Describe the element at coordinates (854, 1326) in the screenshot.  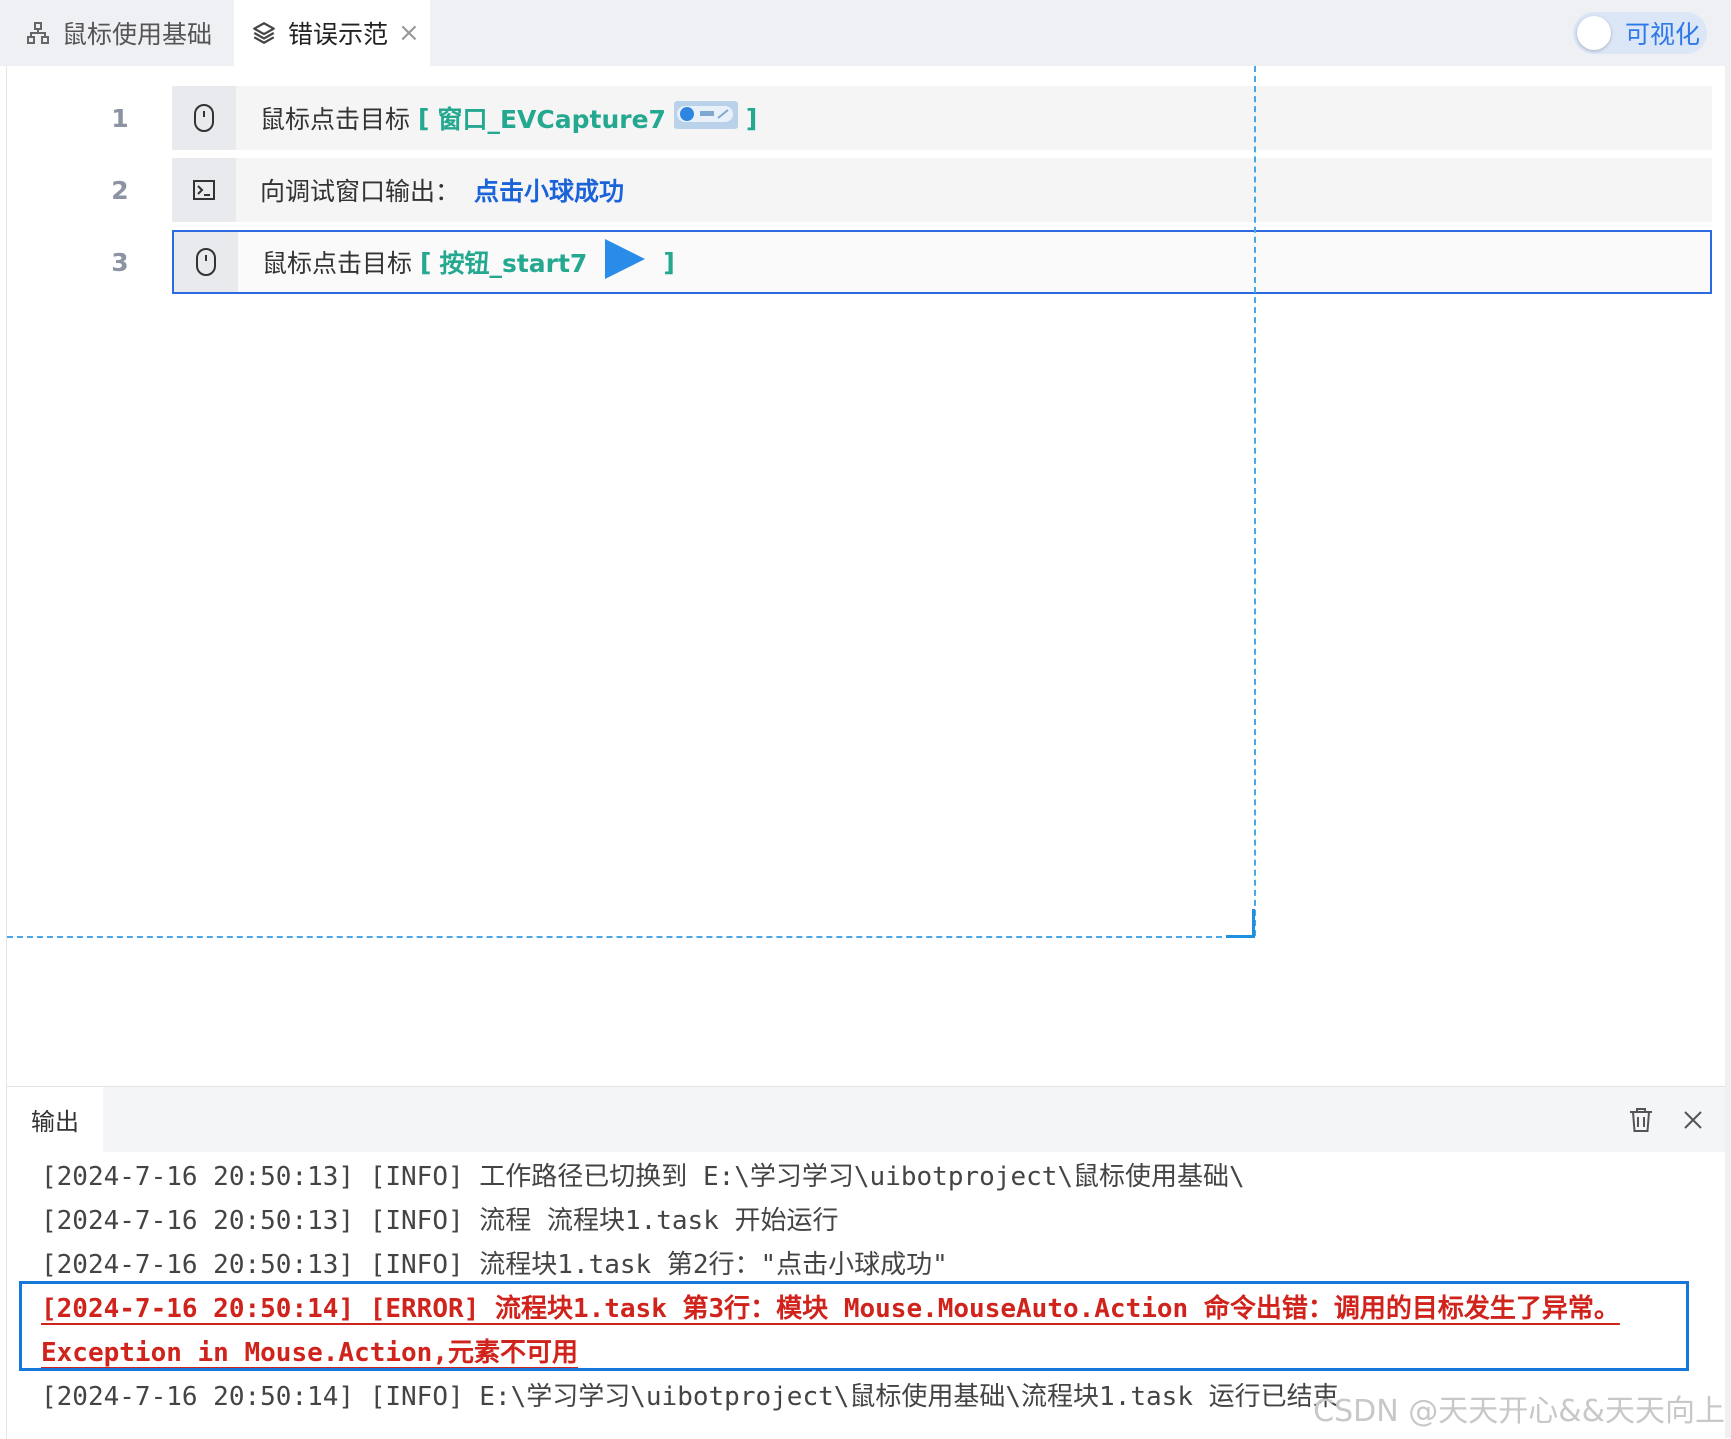
I see `error-highlight-box` at that location.